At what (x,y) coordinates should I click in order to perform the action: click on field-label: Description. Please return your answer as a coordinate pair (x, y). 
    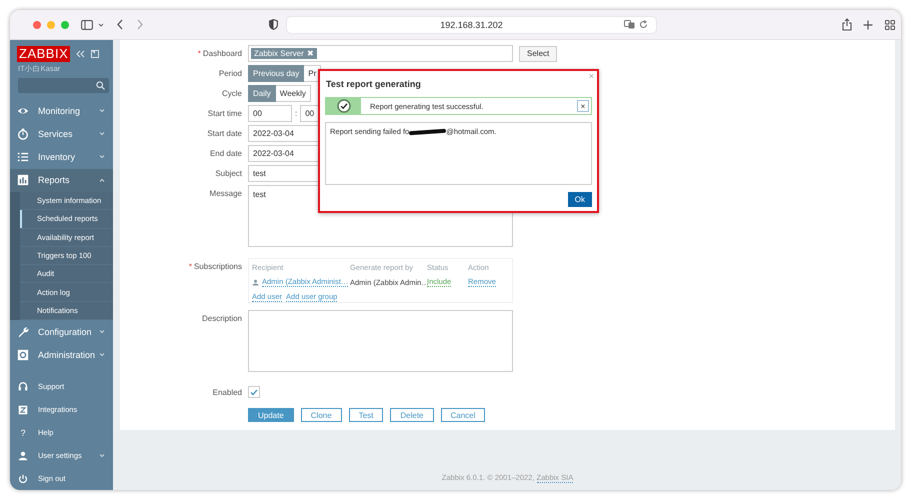
    Looking at the image, I should click on (221, 319).